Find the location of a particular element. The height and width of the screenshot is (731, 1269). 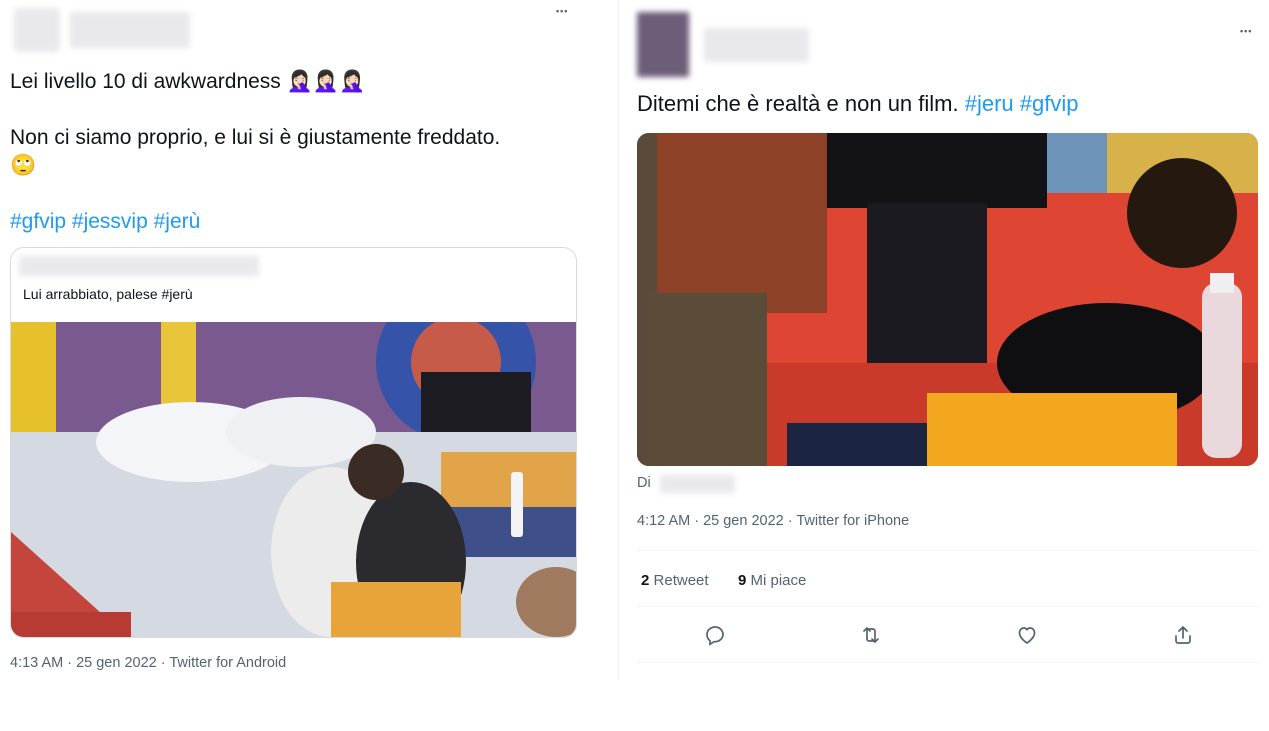

hashtag-link: #jeru is located at coordinates (989, 103).